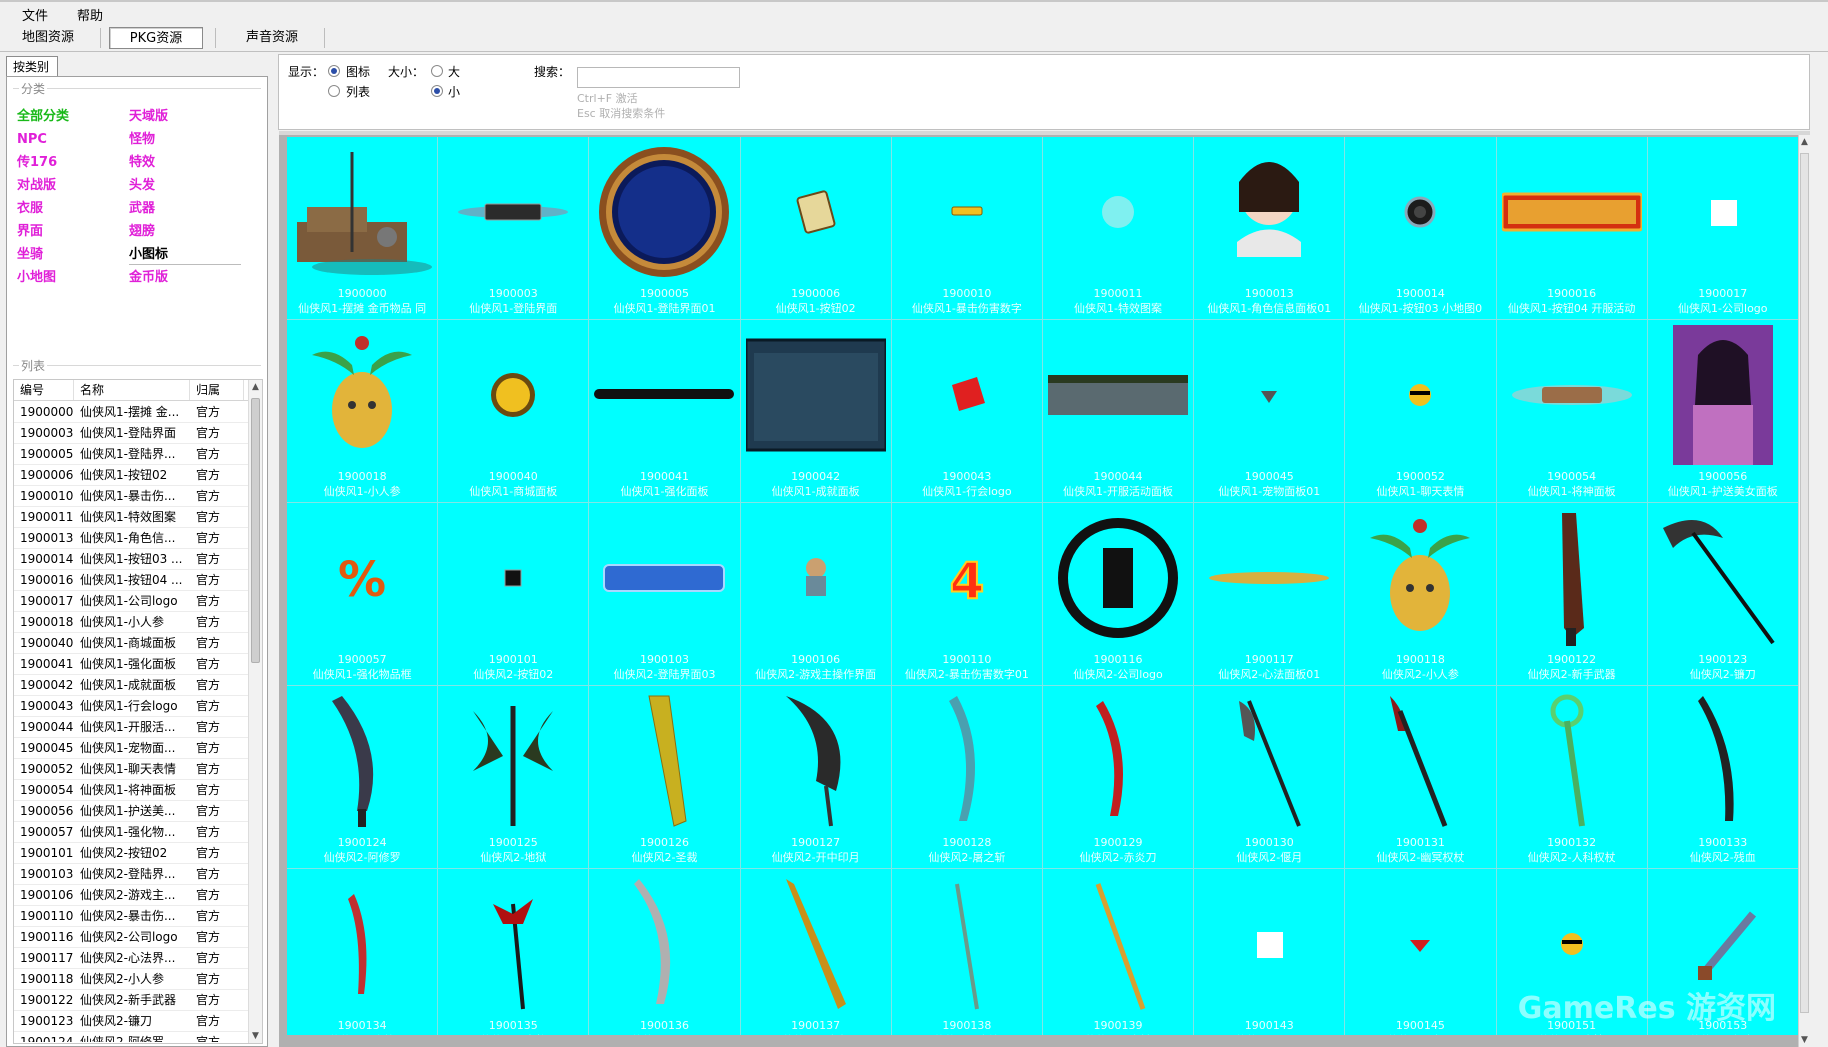  I want to click on list-row: 1900042 仙侠风1-成就面板 官方, so click(132, 685).